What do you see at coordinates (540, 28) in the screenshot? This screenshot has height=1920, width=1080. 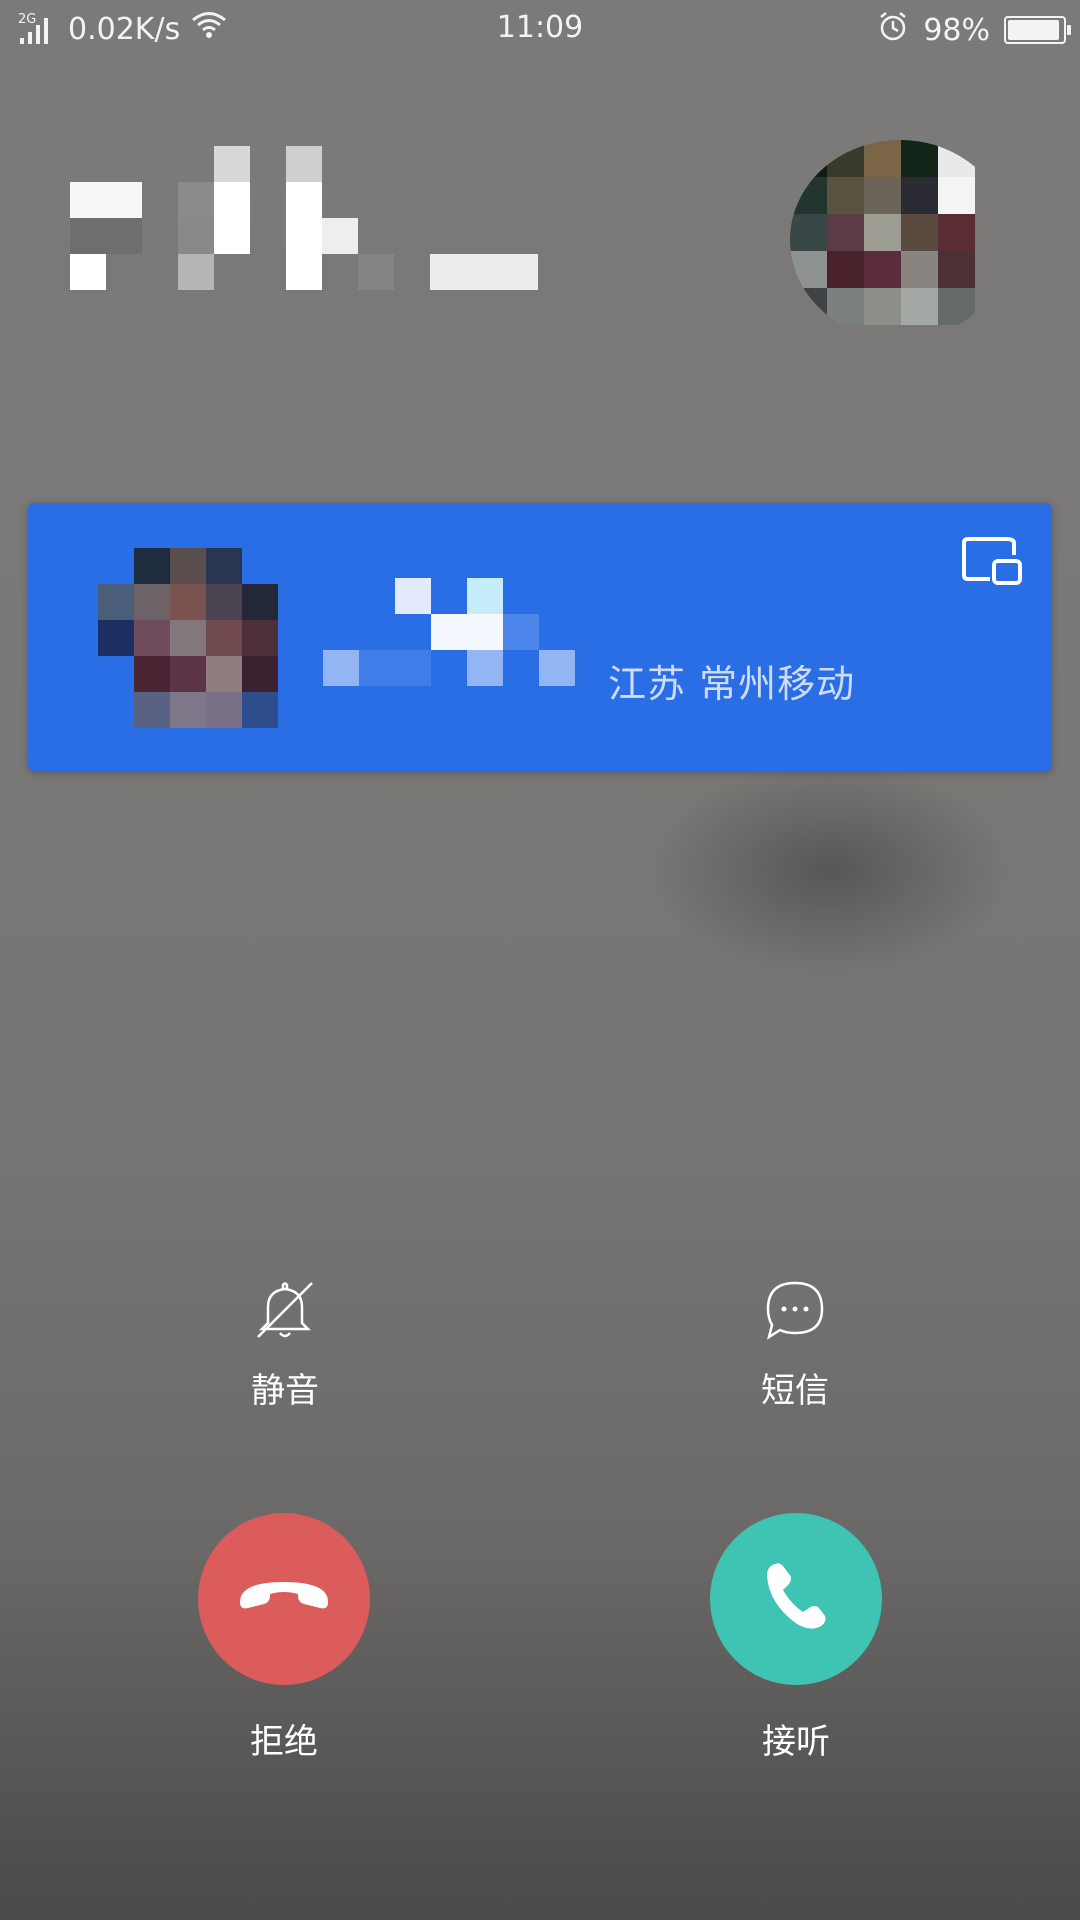 I see `status-bar: 2G 0.02K/s 11:09 98%` at bounding box center [540, 28].